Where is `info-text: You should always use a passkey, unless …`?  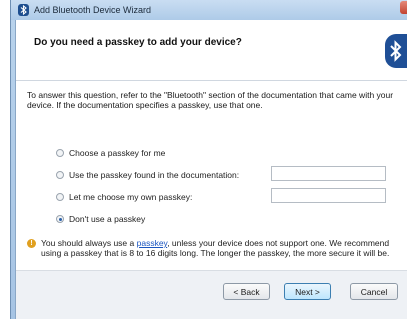
info-text: You should always use a passkey, unless … is located at coordinates (215, 248).